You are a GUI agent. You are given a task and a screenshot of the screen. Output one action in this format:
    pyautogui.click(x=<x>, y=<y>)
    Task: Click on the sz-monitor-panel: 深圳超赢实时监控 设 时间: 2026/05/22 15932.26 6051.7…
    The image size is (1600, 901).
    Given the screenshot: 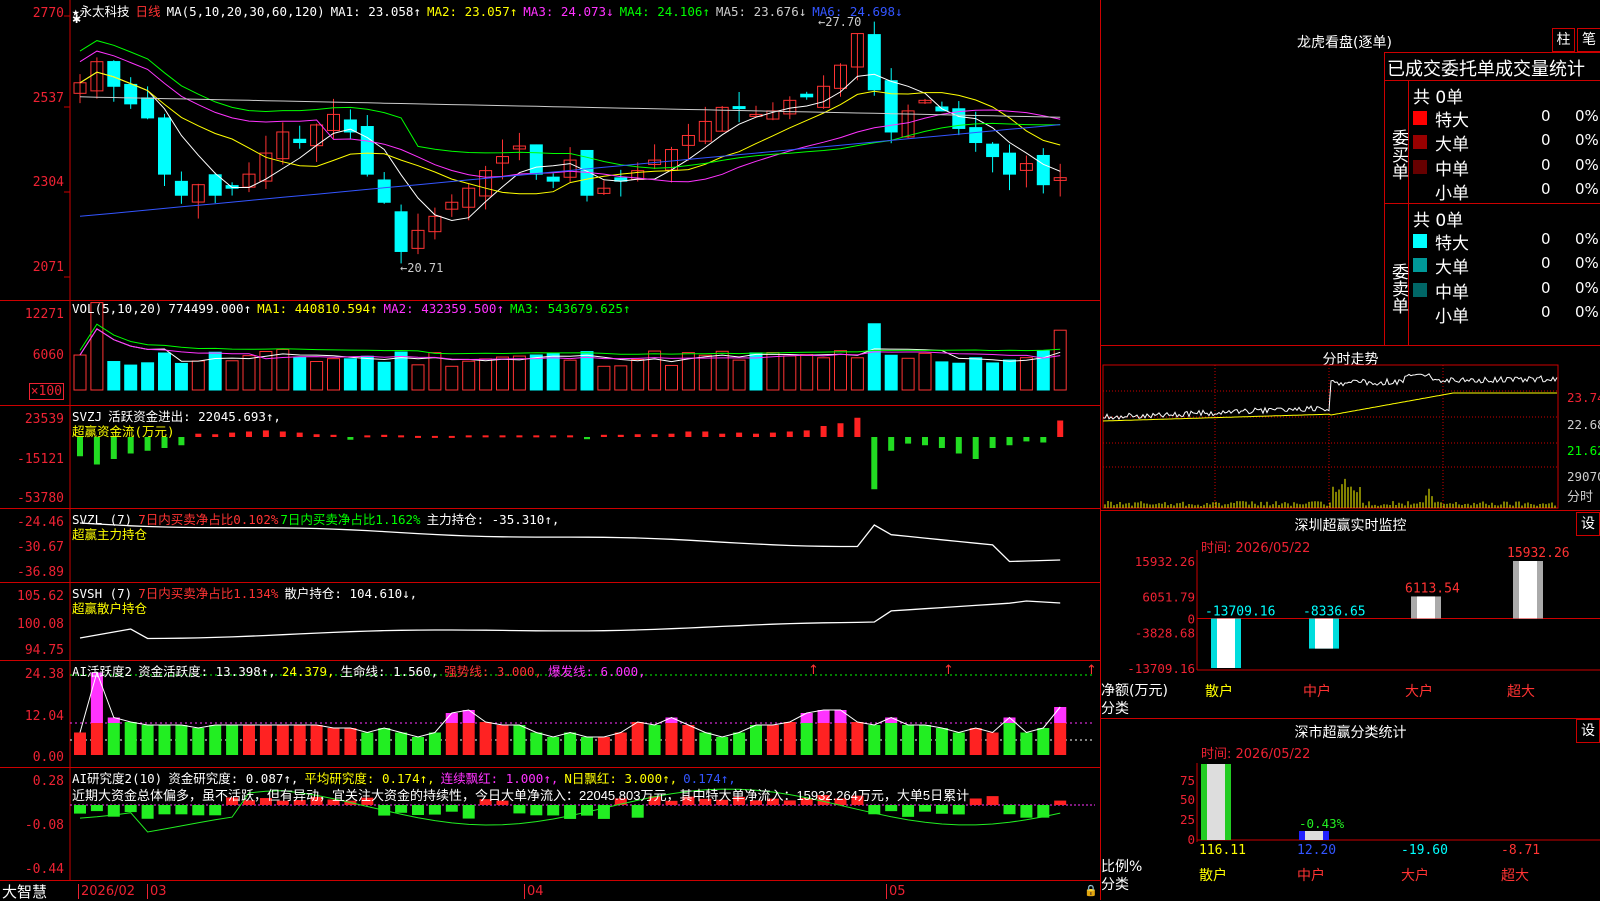 What is the action you would take?
    pyautogui.click(x=1350, y=614)
    